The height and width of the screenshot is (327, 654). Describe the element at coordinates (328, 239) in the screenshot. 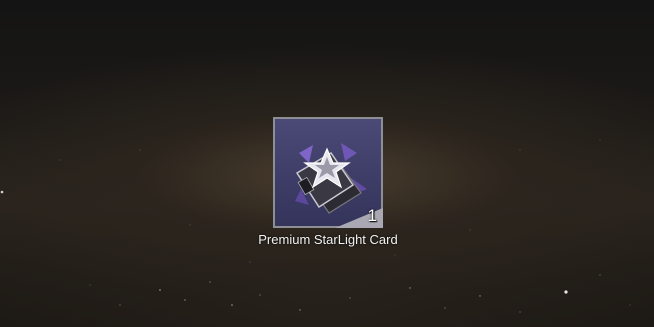

I see `item-name-label: Premium StarLight Card` at that location.